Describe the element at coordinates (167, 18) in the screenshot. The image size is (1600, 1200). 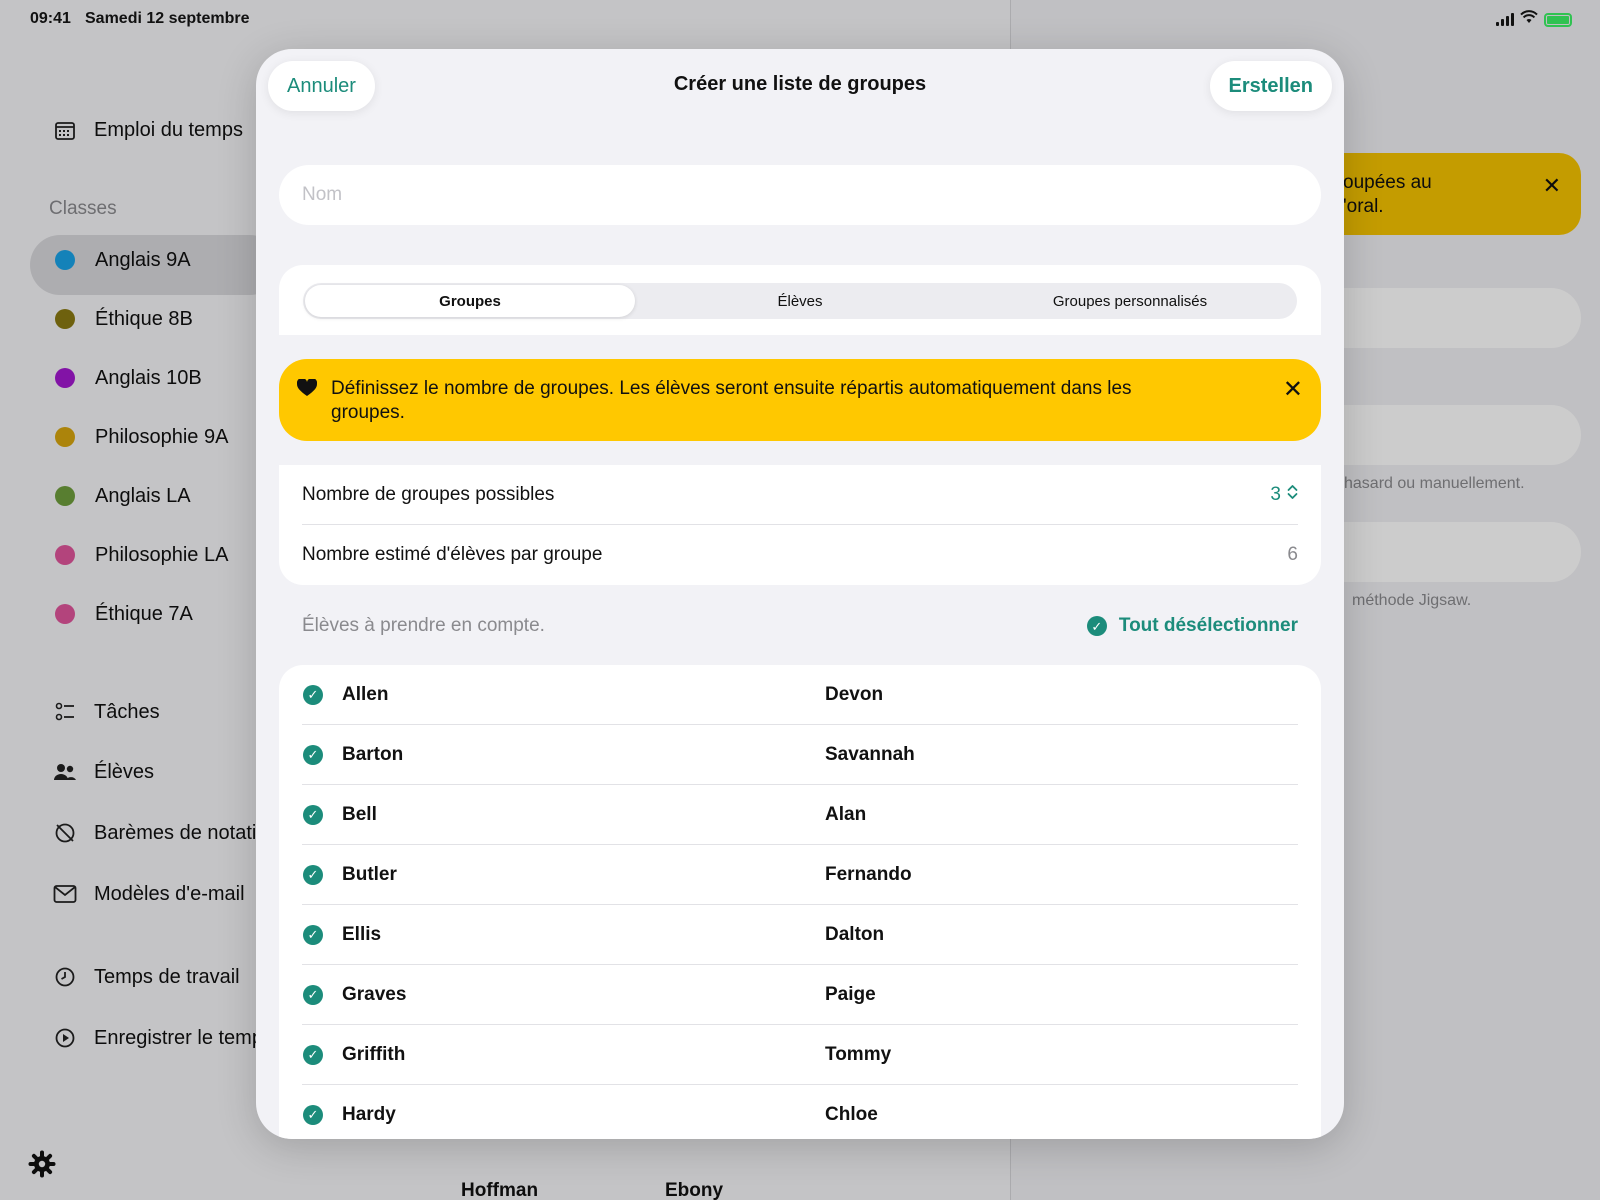
I see `status-date: Samedi 12 septembre` at that location.